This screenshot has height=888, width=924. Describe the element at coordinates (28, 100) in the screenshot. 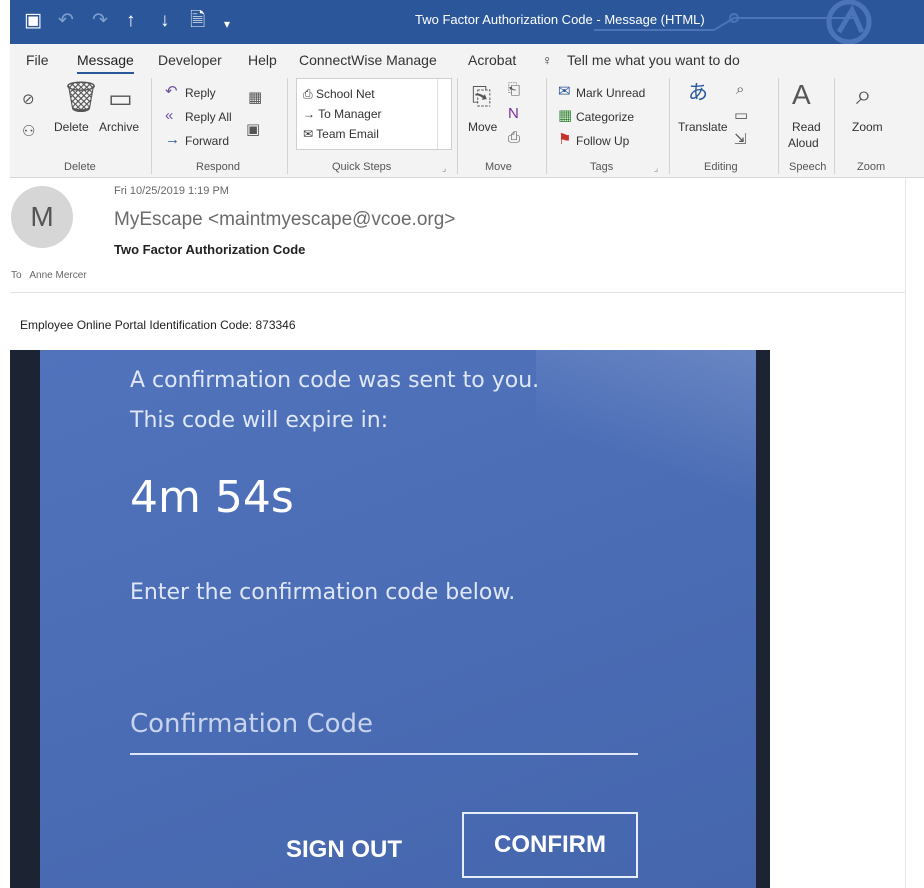

I see `ignore-icon: ⊘` at that location.